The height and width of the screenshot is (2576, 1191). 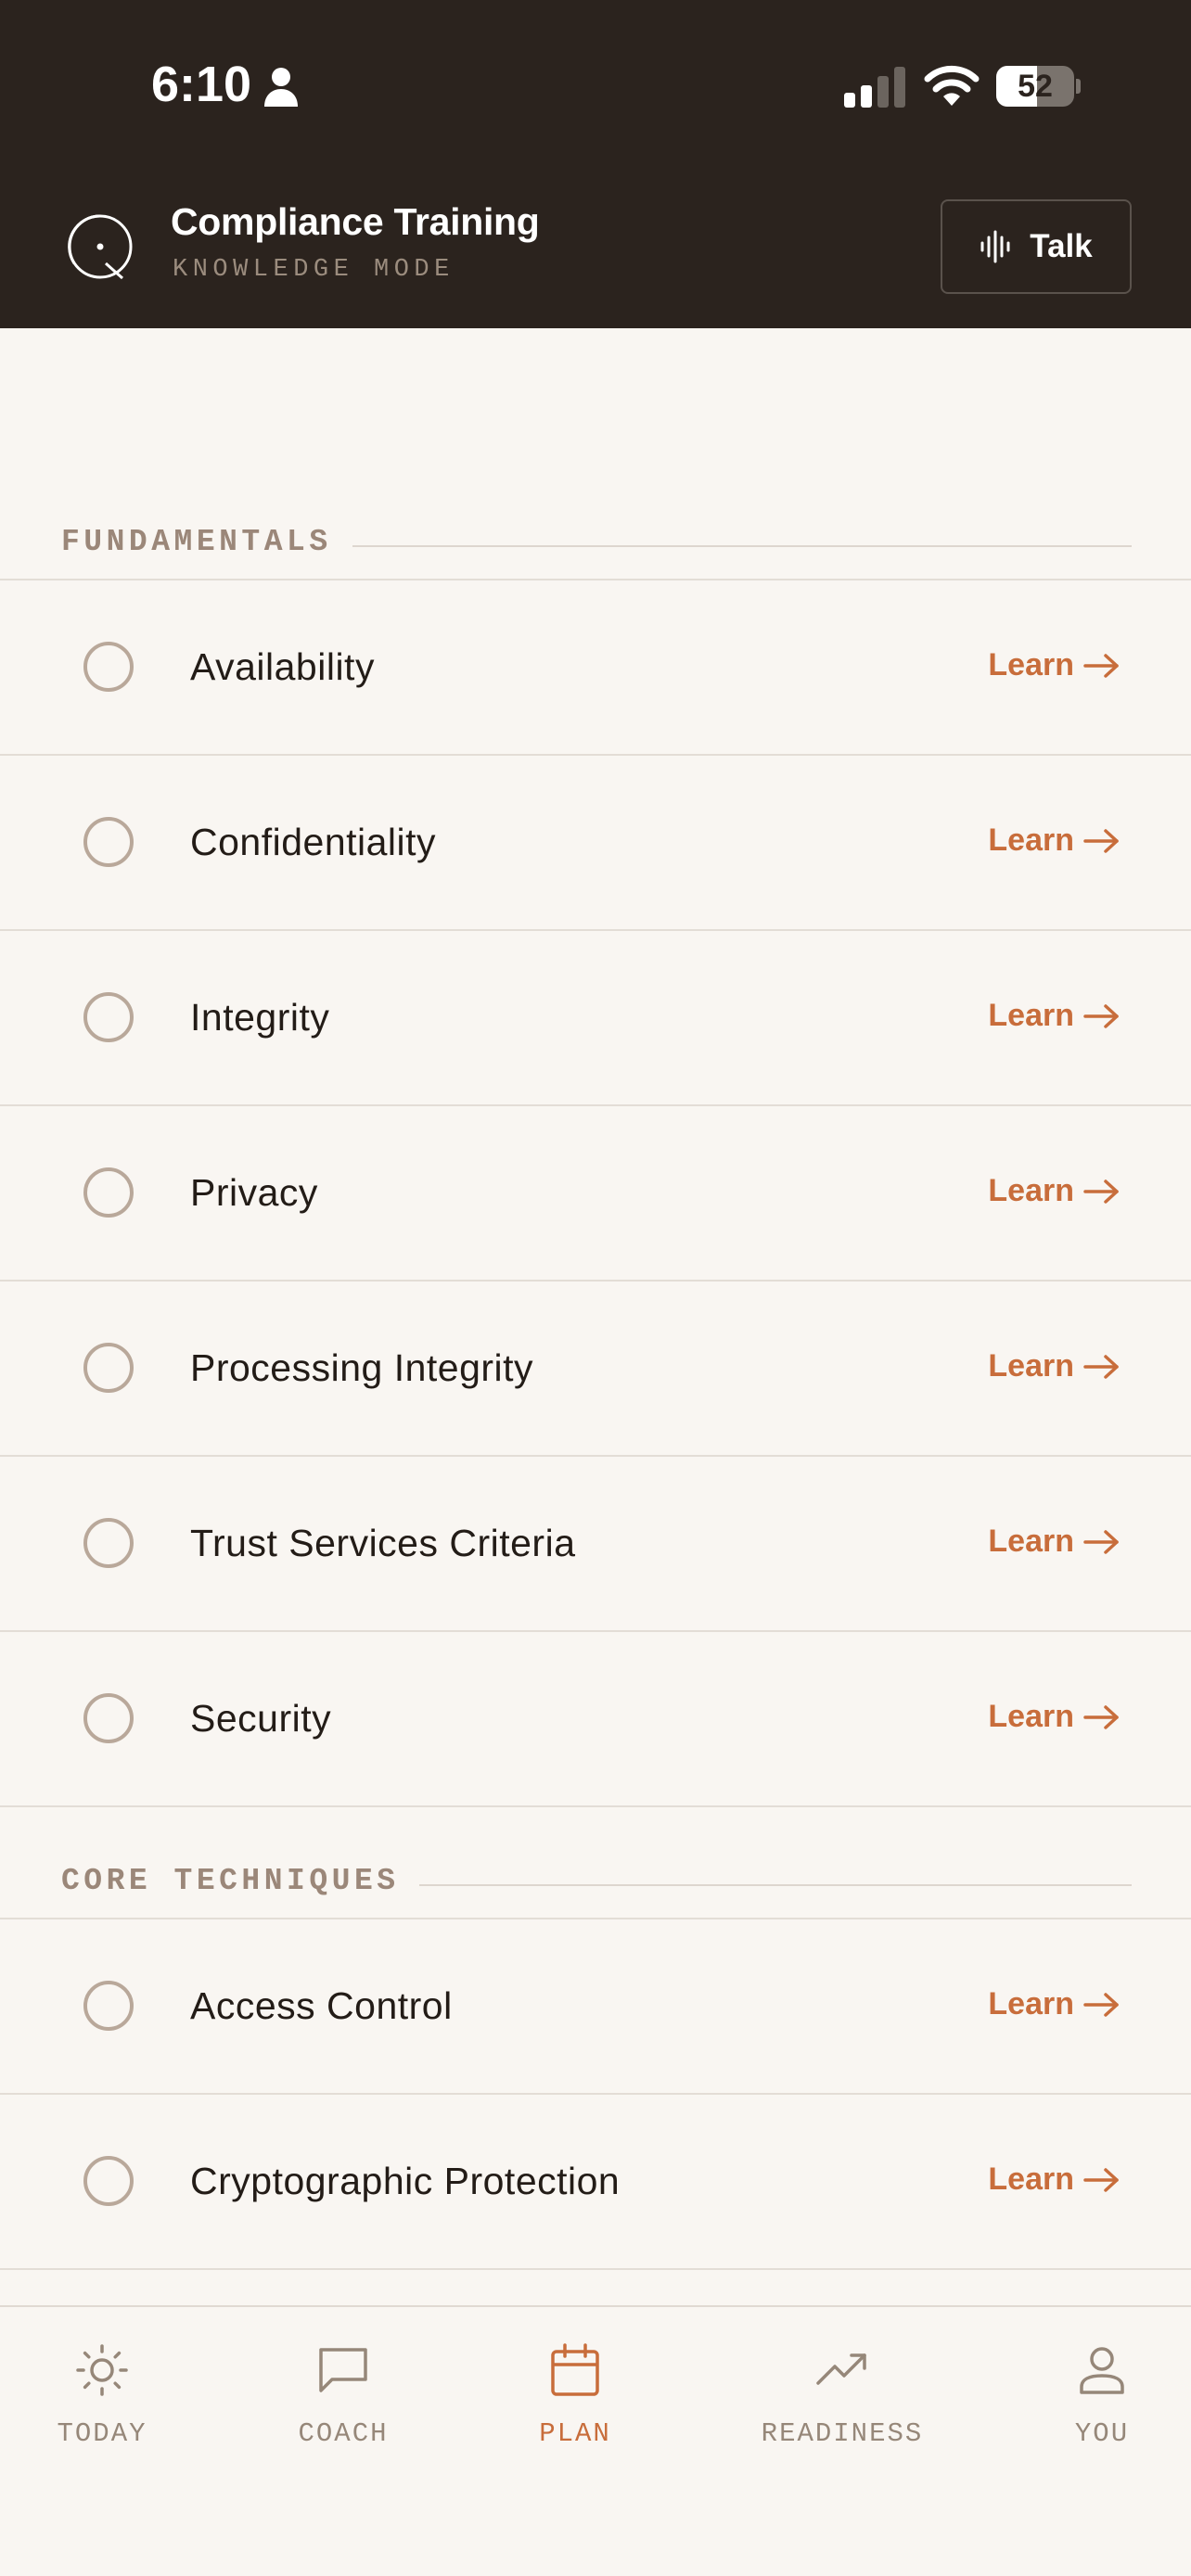 What do you see at coordinates (254, 1192) in the screenshot?
I see `topic-label: Privacy` at bounding box center [254, 1192].